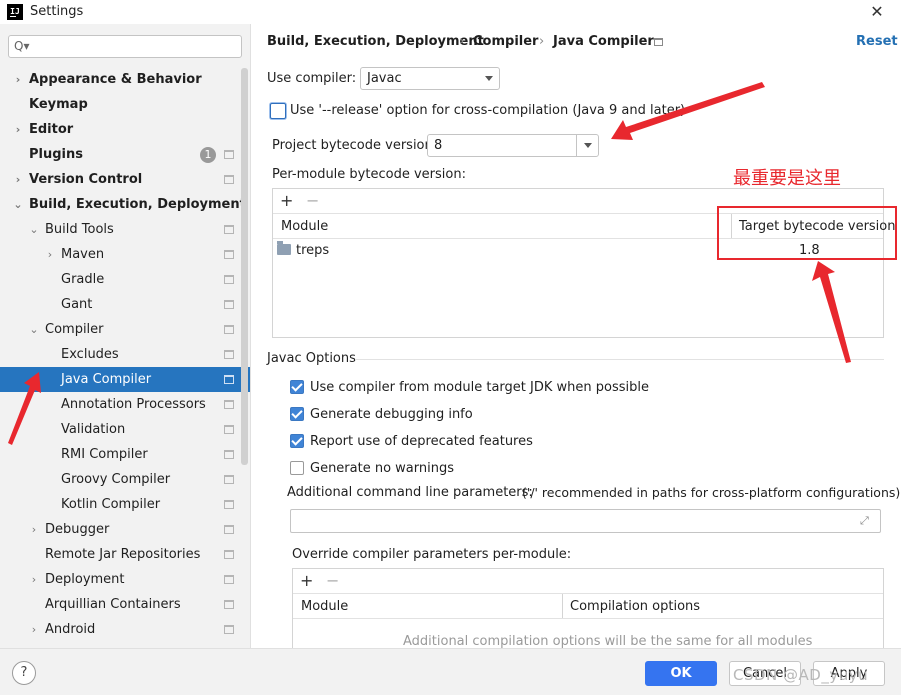  What do you see at coordinates (278, 111) in the screenshot?
I see `release-option-checkbox` at bounding box center [278, 111].